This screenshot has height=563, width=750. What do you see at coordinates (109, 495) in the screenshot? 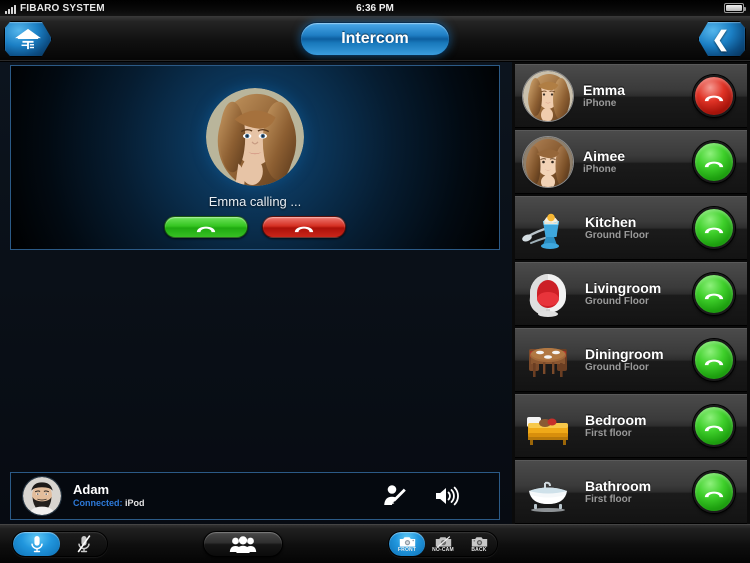
I see `current-user-text: Adam Connected: iPod` at bounding box center [109, 495].